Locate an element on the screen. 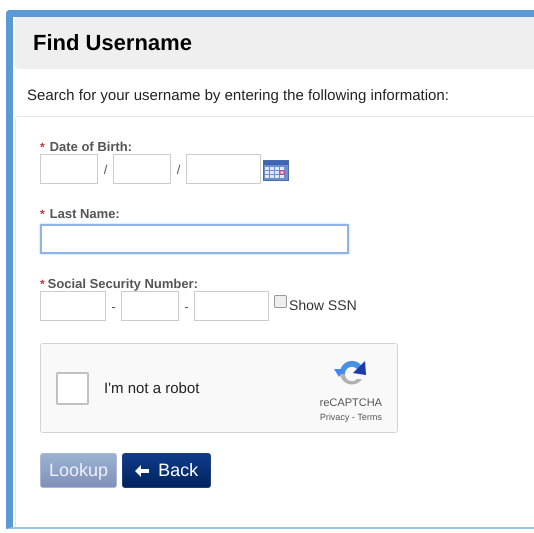 The height and width of the screenshot is (533, 534). field-label: Social Security Number: is located at coordinates (123, 283).